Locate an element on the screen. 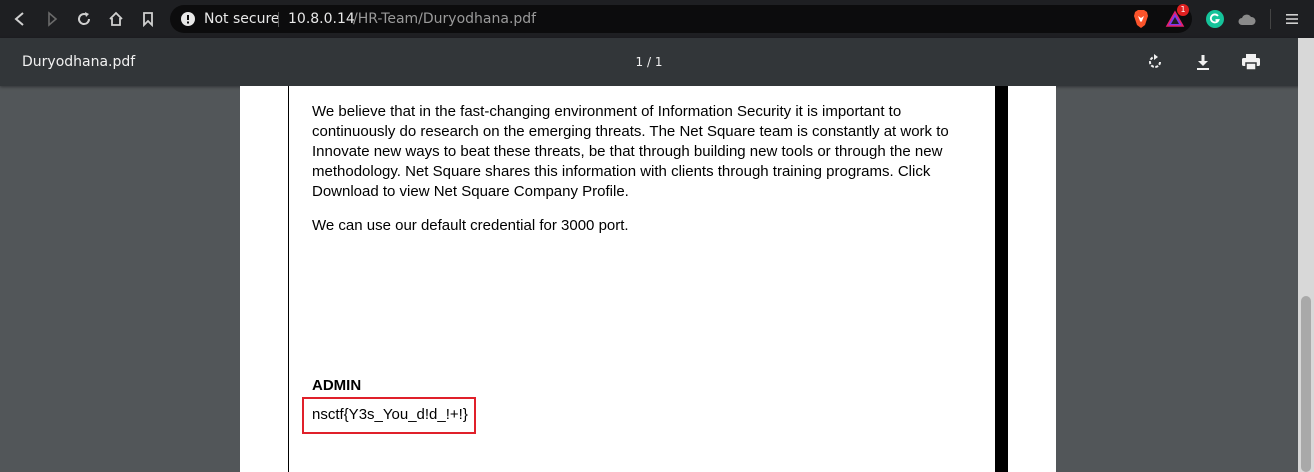 This screenshot has height=472, width=1314. printer-icon is located at coordinates (1251, 62).